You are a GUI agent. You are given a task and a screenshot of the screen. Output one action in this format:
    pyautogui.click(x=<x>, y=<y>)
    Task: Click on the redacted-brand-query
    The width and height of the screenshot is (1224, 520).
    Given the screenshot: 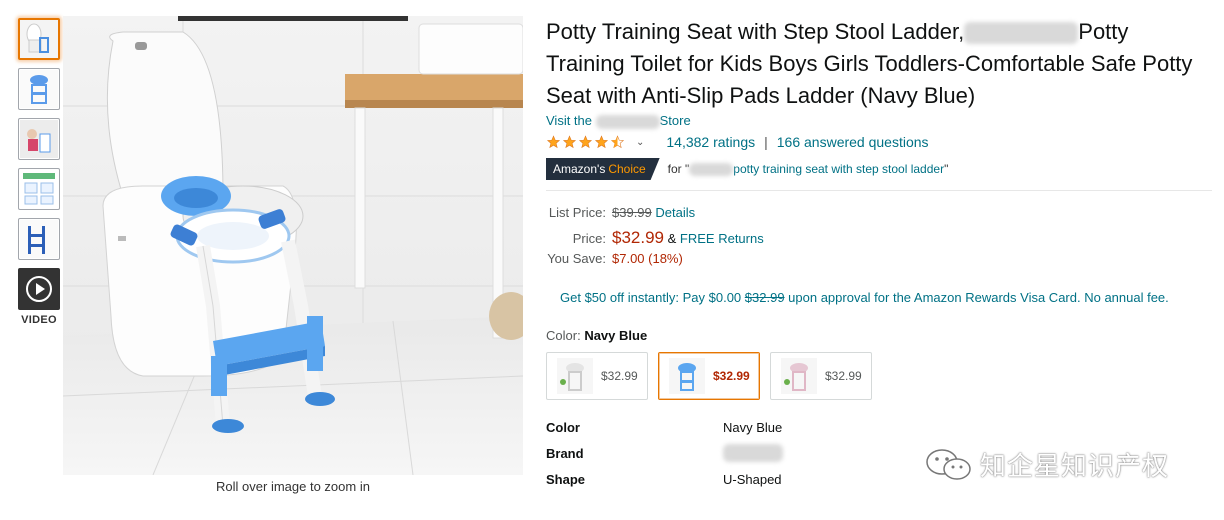 What is the action you would take?
    pyautogui.click(x=711, y=170)
    